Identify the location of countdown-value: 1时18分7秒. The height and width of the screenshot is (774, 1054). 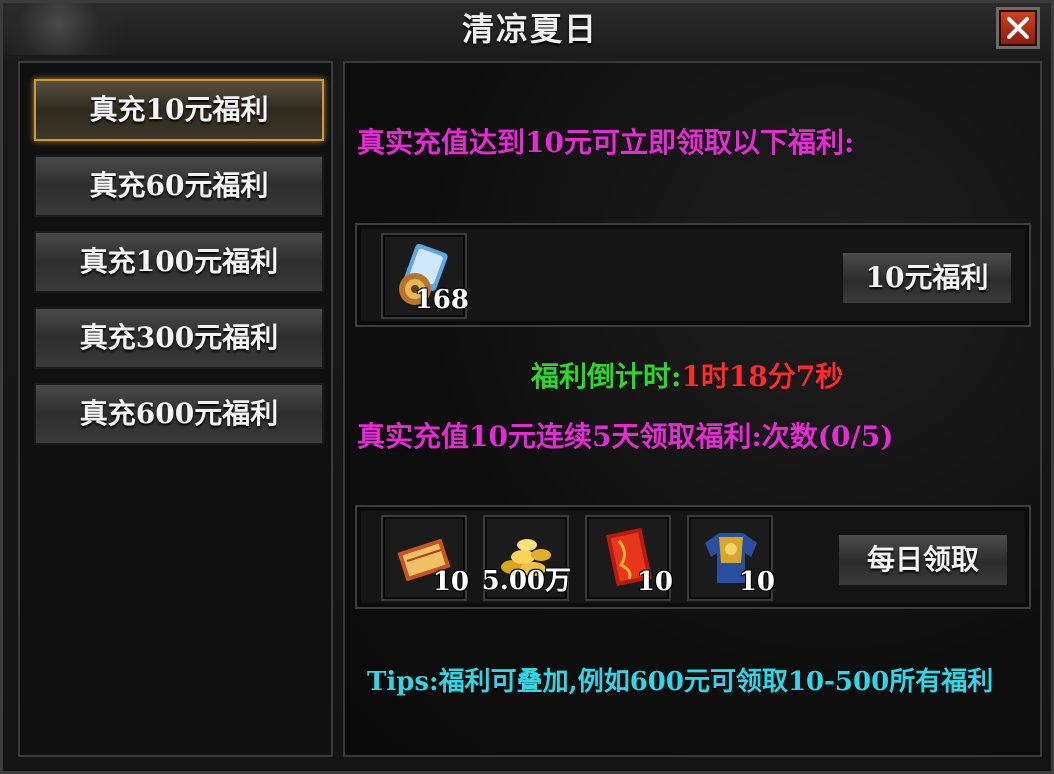
(762, 376).